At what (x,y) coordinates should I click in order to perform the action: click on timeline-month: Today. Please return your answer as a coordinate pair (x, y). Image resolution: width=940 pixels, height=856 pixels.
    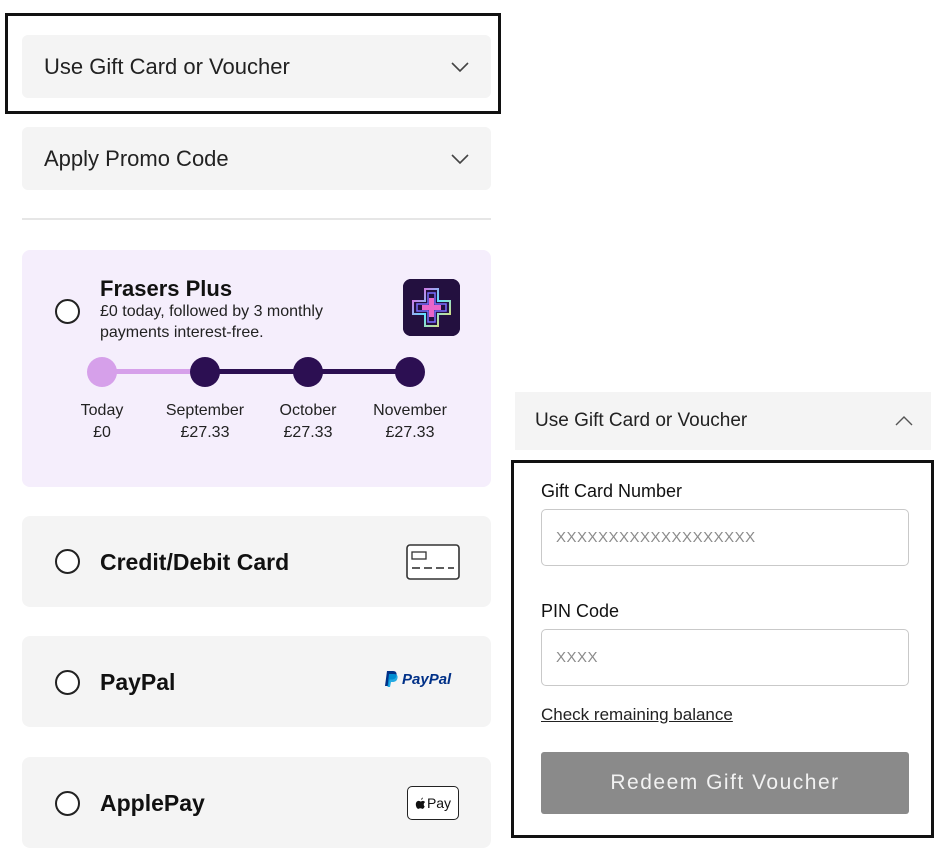
    Looking at the image, I should click on (102, 410).